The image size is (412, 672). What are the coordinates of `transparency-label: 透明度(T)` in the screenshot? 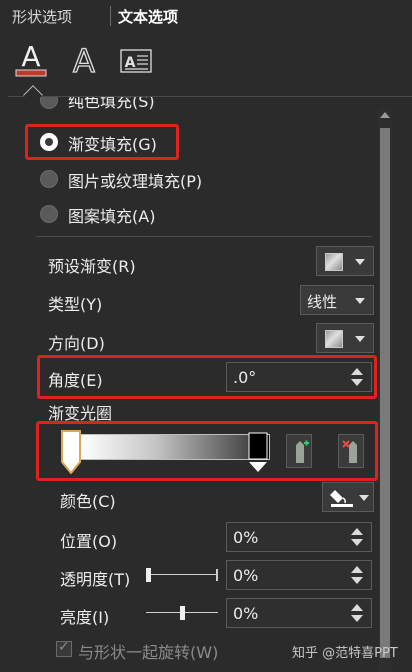 It's located at (95, 579).